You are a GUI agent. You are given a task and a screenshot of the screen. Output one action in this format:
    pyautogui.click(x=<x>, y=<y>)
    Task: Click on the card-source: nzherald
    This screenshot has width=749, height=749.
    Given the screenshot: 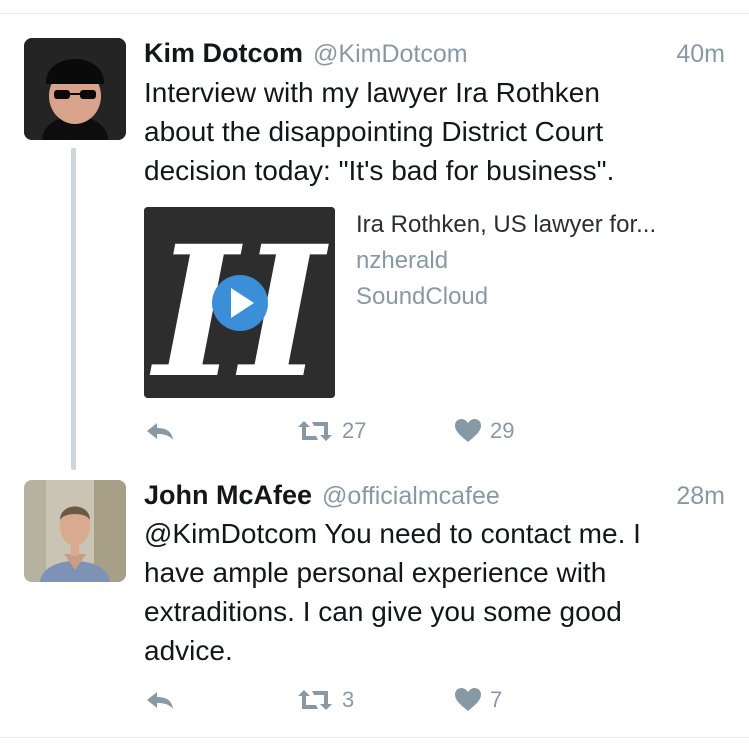 What is the action you would take?
    pyautogui.click(x=402, y=260)
    